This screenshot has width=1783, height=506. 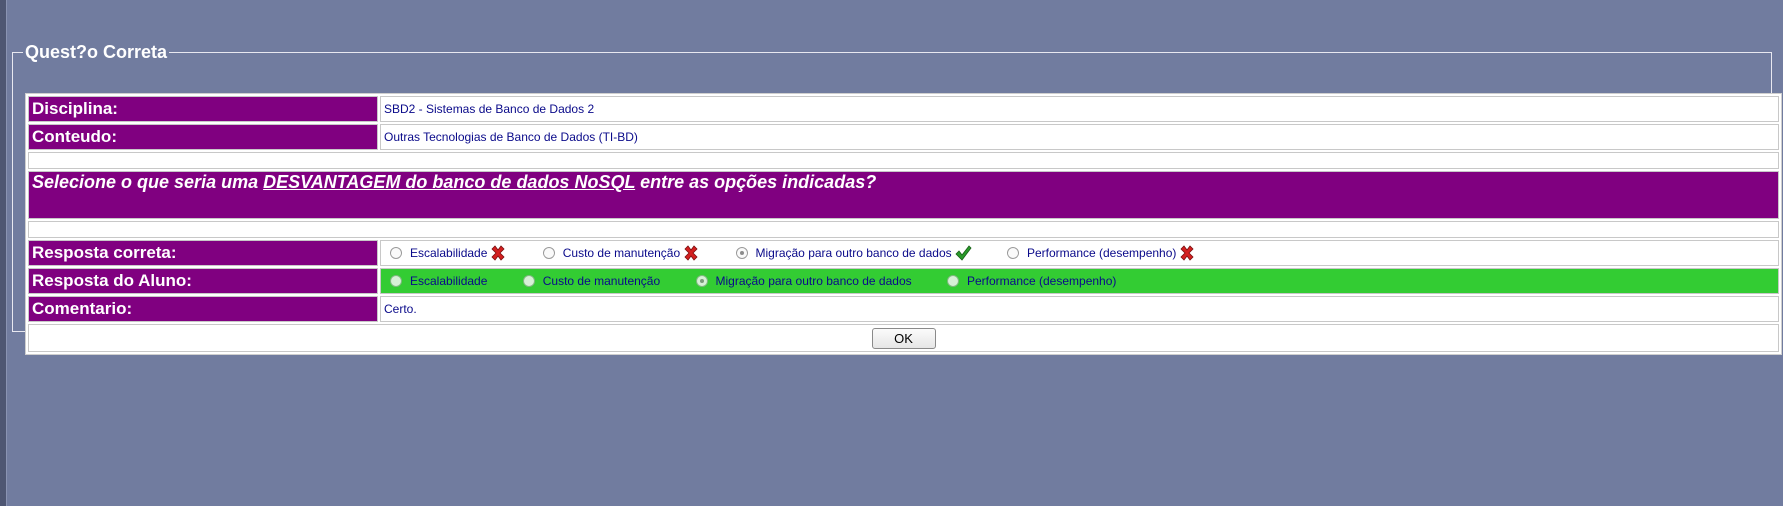 I want to click on row-comentario: Comentario: Certo., so click(x=903, y=309).